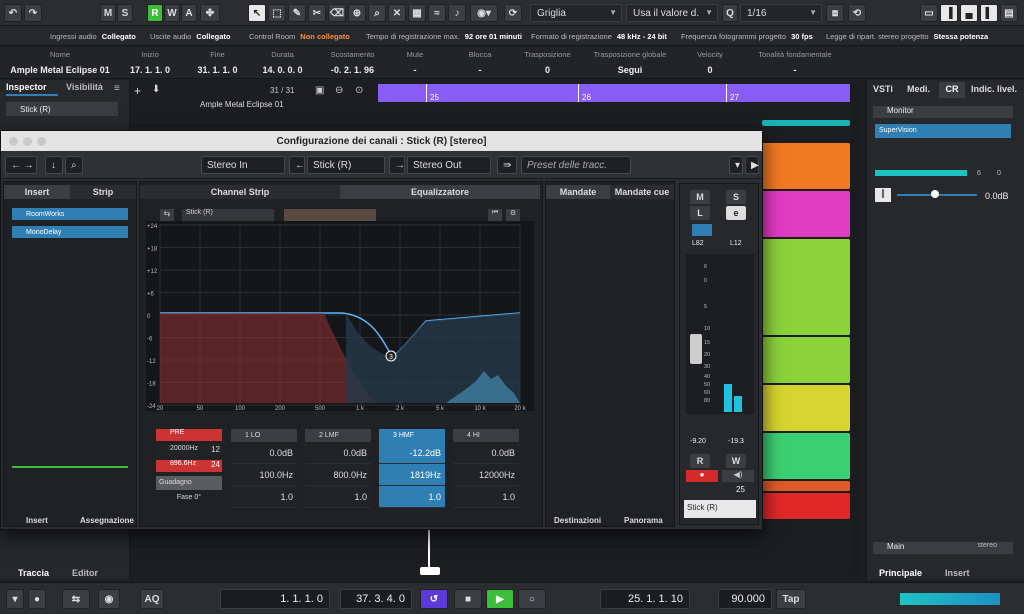  Describe the element at coordinates (297, 165) in the screenshot. I see `prev-channel-icon: ←` at that location.